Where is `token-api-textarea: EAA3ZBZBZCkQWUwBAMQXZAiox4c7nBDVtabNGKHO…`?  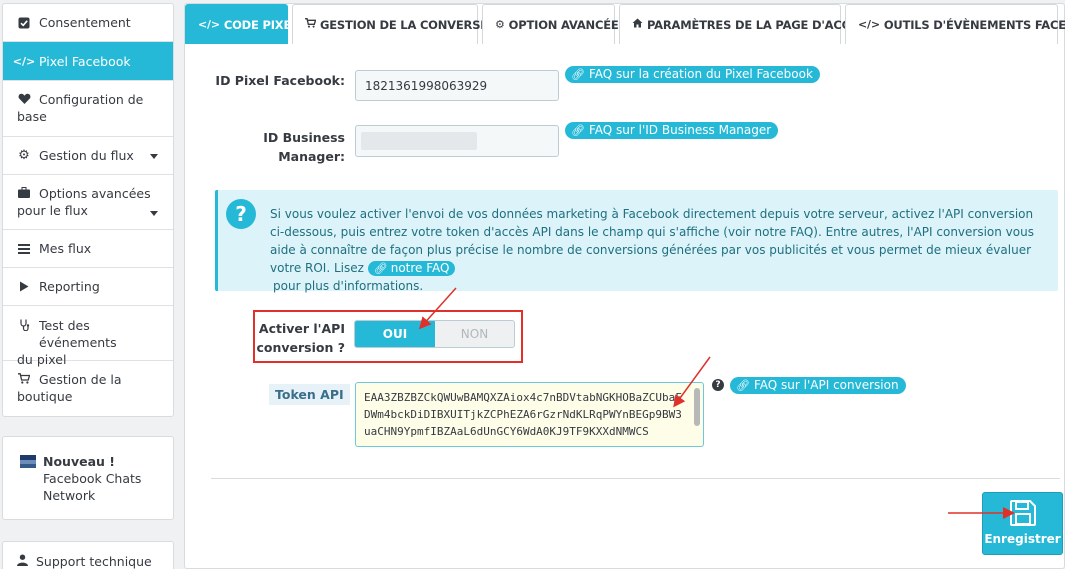
token-api-textarea: EAA3ZBZBZCkQWUwBAMQXZAiox4c7nBDVtabNGKHO… is located at coordinates (529, 414).